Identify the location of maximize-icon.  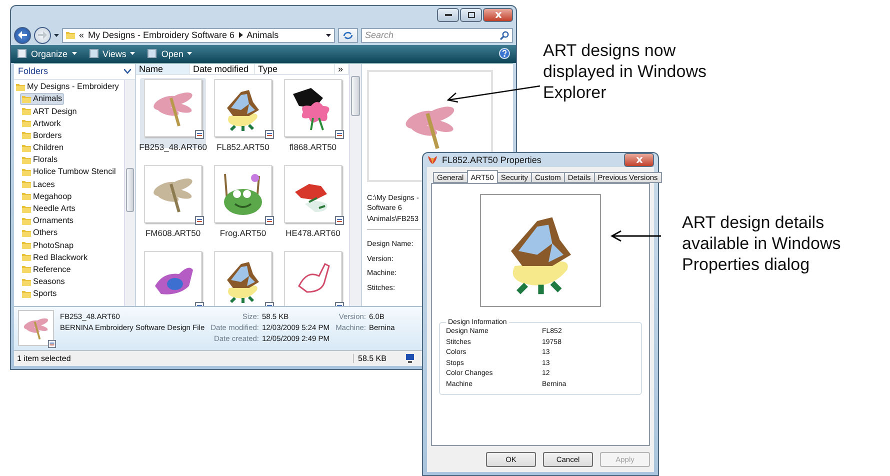
(471, 15).